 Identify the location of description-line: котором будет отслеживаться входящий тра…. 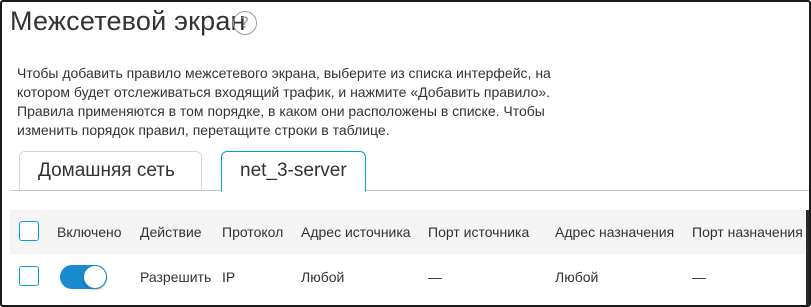
(284, 92).